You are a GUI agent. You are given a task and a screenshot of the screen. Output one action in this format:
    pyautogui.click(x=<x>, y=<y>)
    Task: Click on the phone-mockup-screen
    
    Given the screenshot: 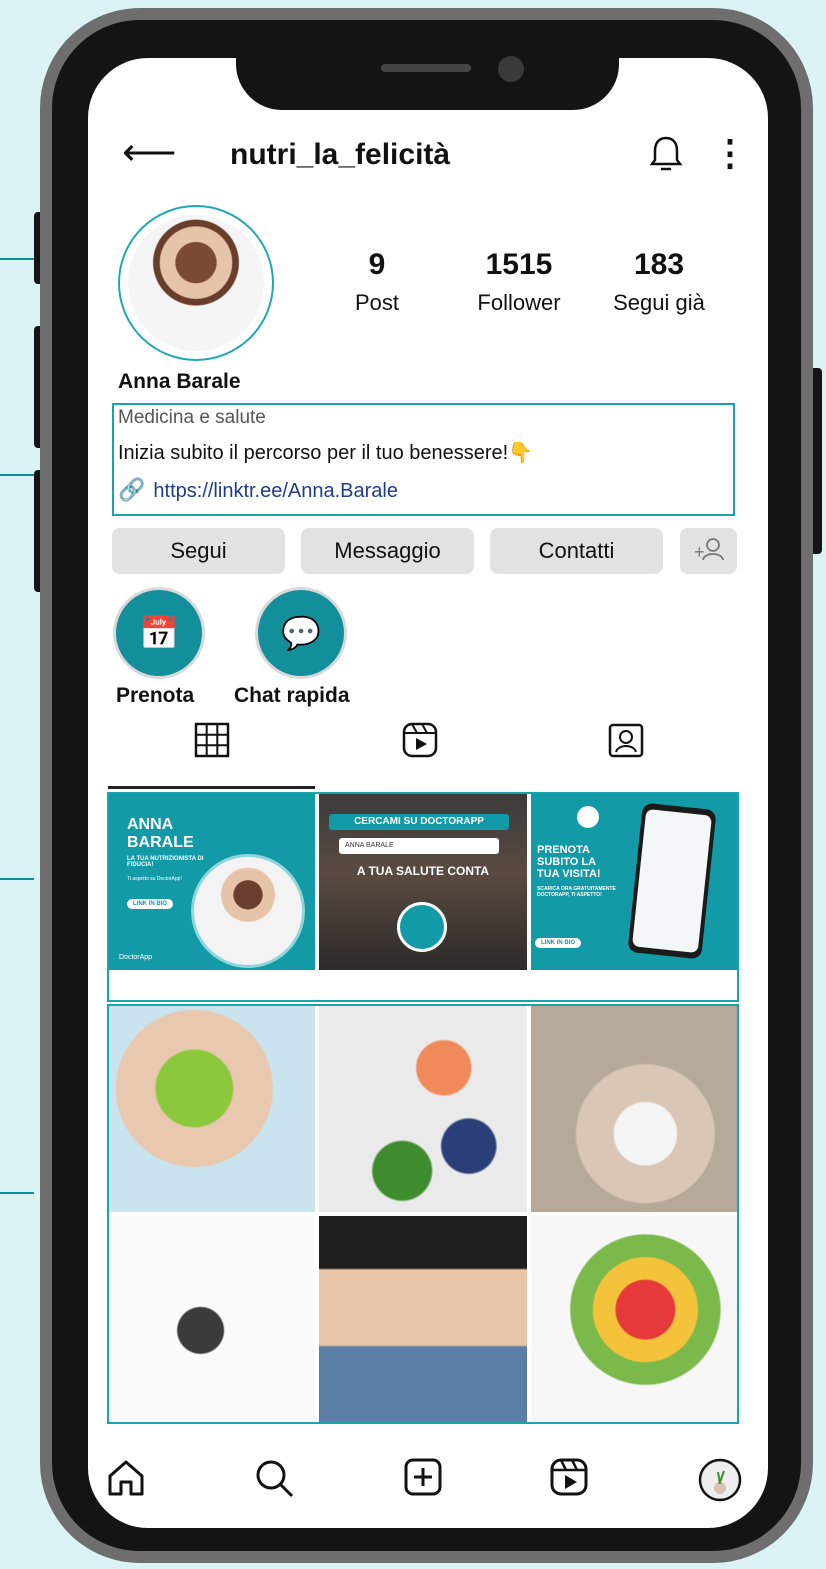 What is the action you would take?
    pyautogui.click(x=672, y=881)
    